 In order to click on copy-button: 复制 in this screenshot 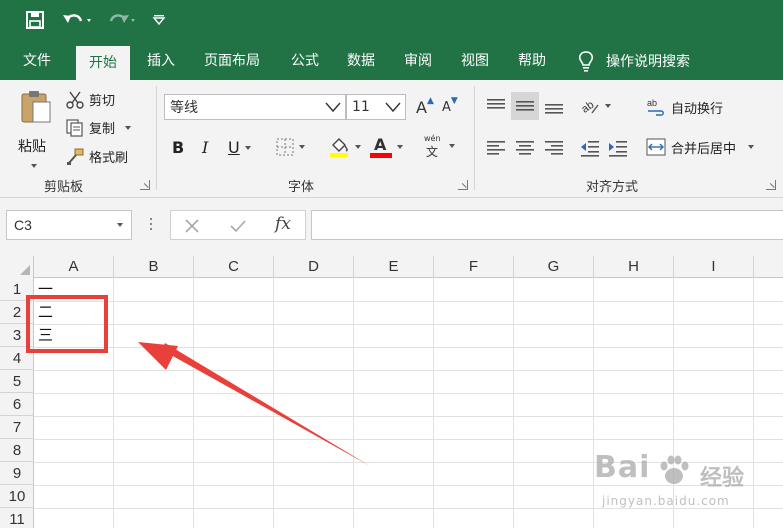, I will do `click(99, 127)`.